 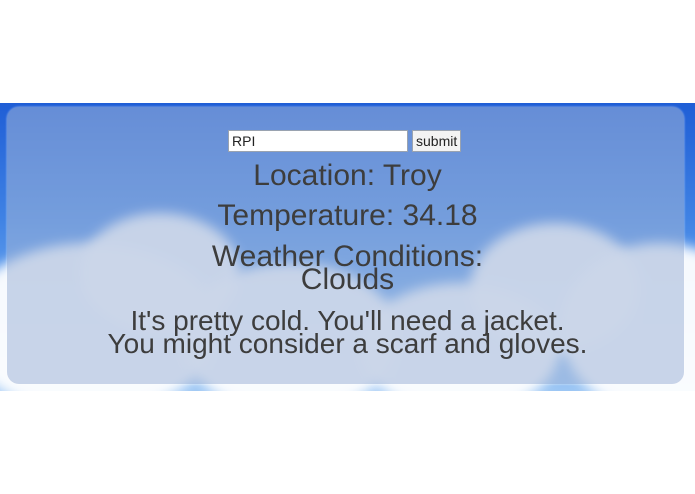 I want to click on location-input, so click(x=318, y=141).